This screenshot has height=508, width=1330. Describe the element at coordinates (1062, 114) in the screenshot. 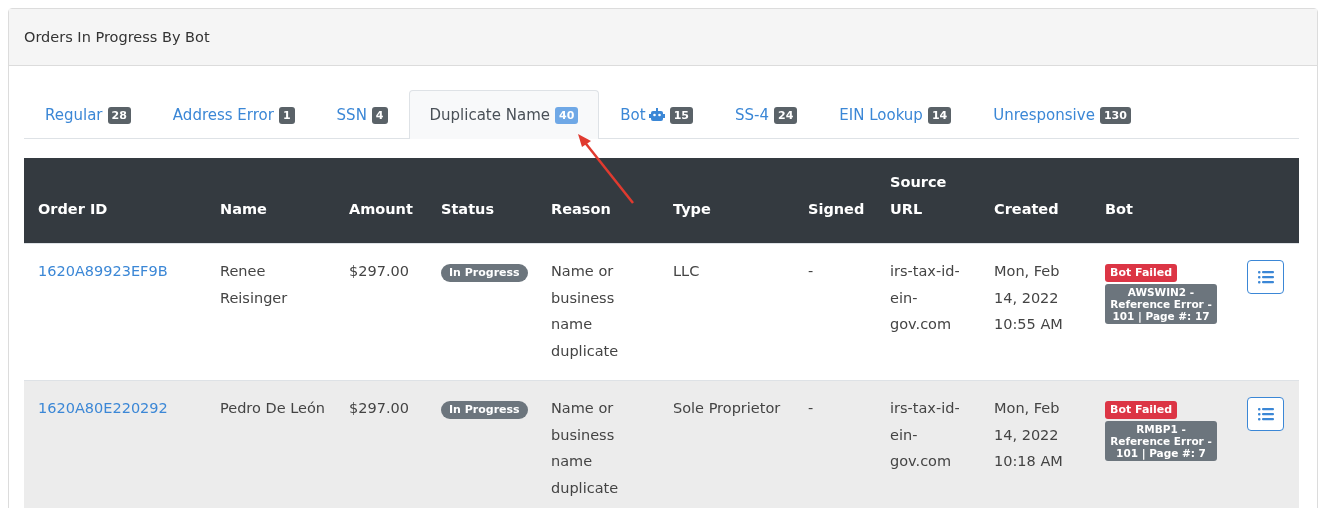

I see `tab: Unresponsive 130` at that location.